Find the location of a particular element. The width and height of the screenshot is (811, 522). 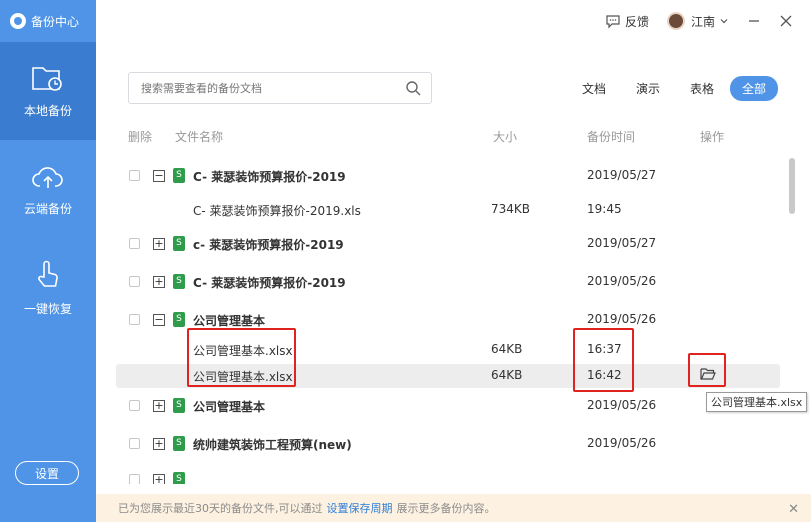

avatar is located at coordinates (675, 21).